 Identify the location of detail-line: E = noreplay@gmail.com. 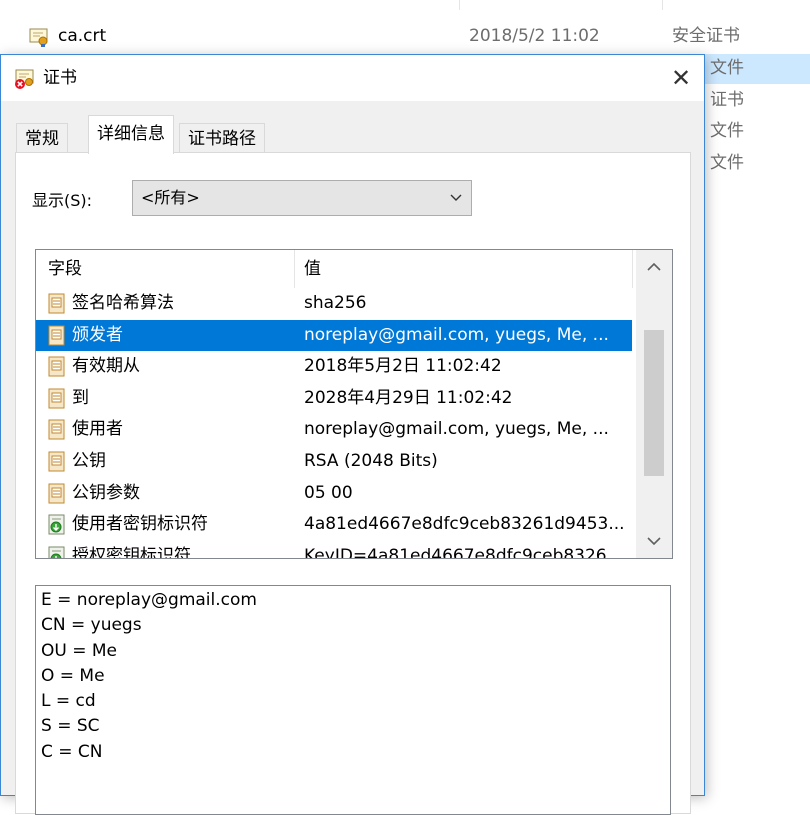
(149, 600).